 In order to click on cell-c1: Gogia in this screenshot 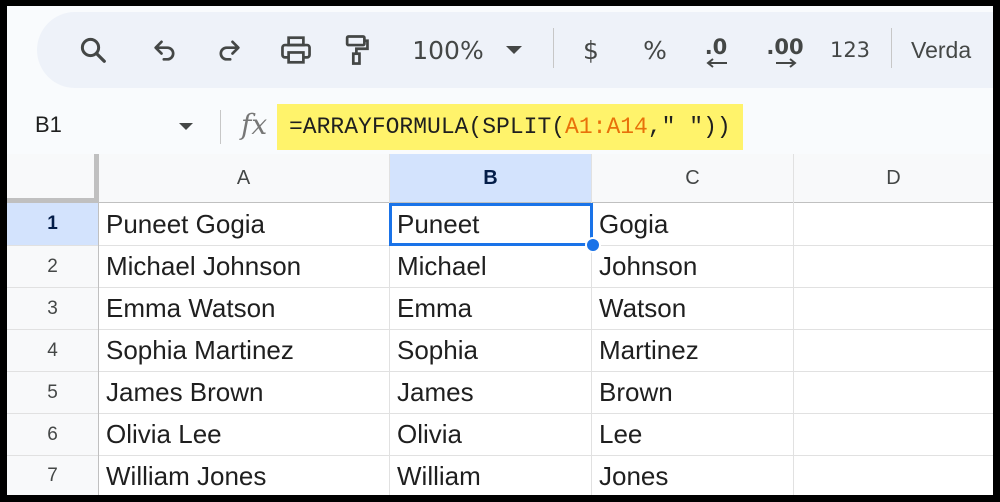, I will do `click(692, 224)`.